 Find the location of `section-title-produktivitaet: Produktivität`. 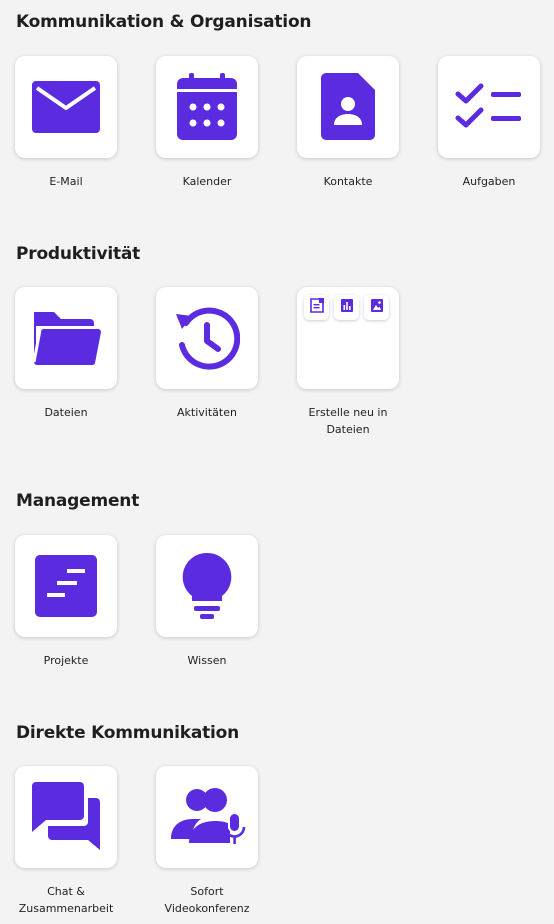

section-title-produktivitaet: Produktivität is located at coordinates (78, 254).